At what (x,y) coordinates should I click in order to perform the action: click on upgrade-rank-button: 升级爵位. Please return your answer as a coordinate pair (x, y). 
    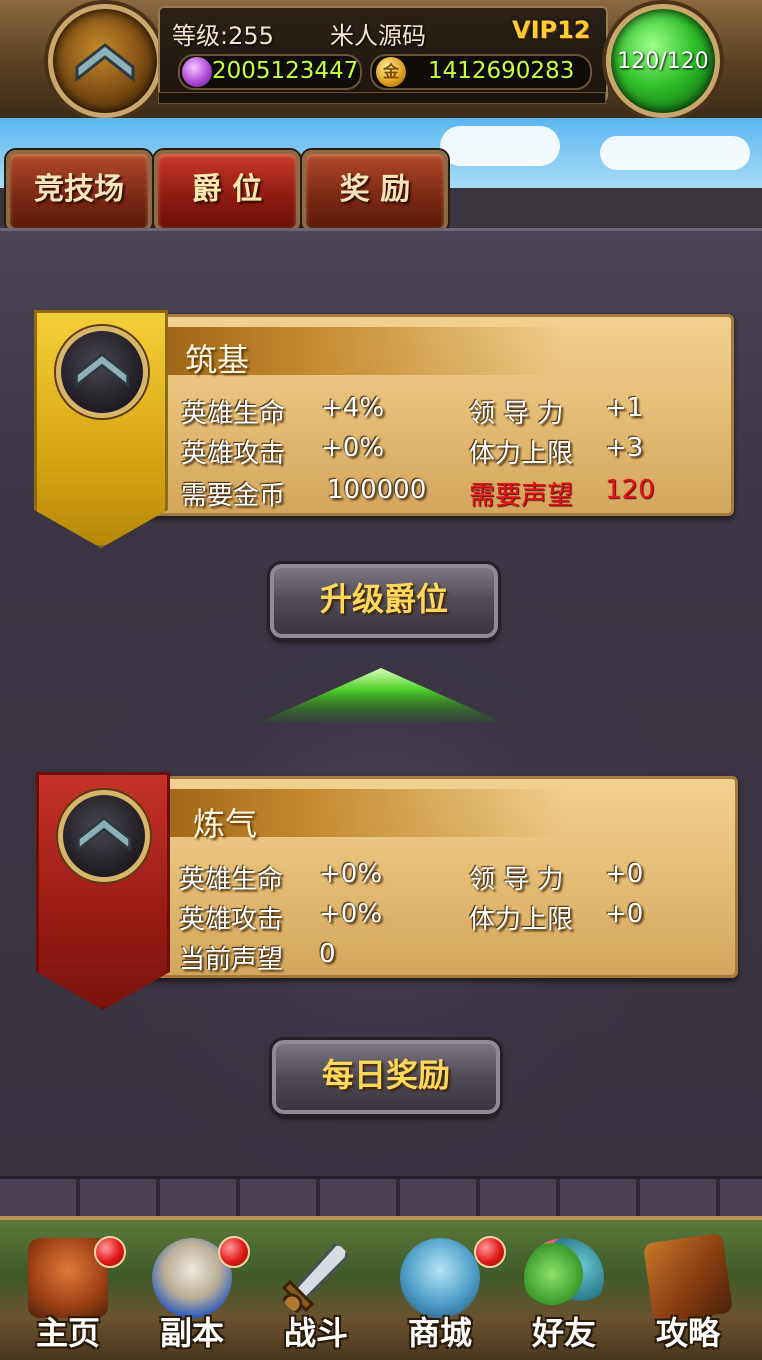
    Looking at the image, I should click on (384, 601).